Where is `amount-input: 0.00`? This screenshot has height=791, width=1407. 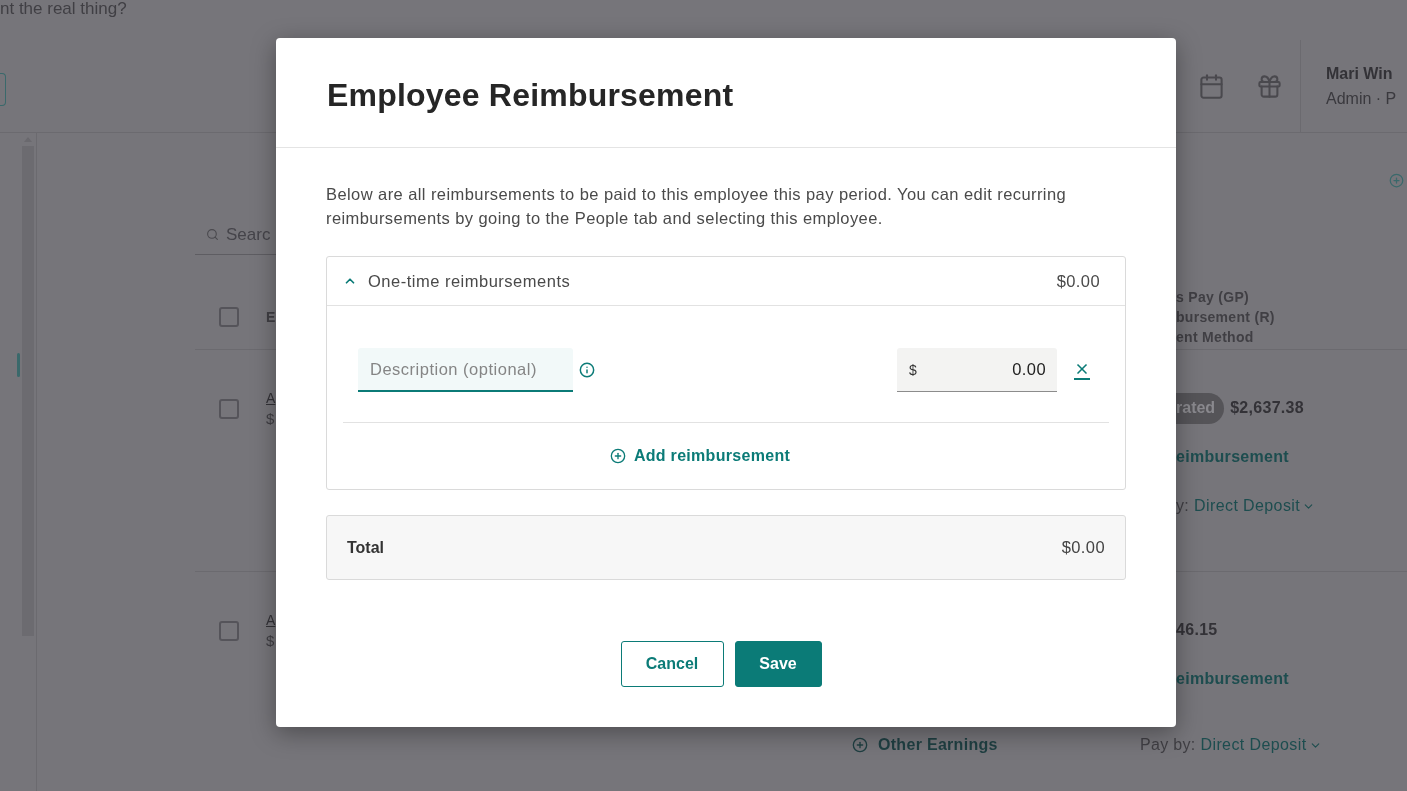
amount-input: 0.00 is located at coordinates (1016, 369).